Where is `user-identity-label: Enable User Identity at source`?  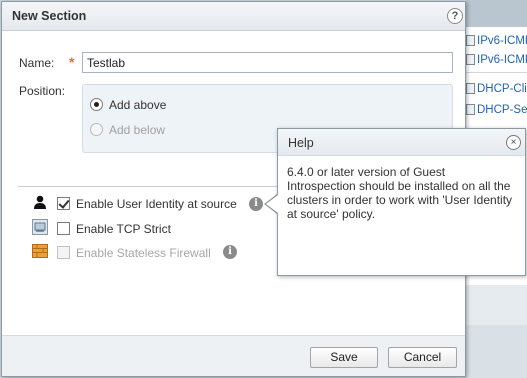
user-identity-label: Enable User Identity at source is located at coordinates (156, 204).